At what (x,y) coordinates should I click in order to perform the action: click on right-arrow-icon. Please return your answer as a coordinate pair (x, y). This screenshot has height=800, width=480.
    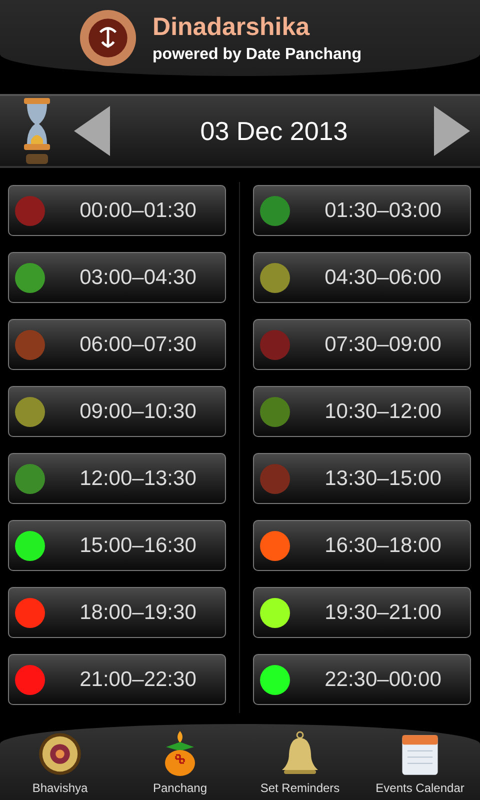
    Looking at the image, I should click on (452, 131).